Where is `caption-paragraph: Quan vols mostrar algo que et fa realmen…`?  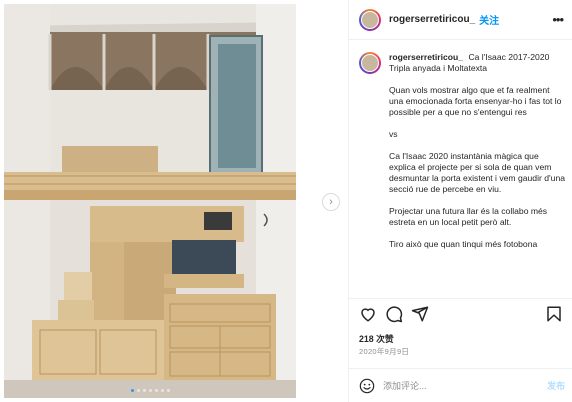
caption-paragraph: Quan vols mostrar algo que et fa realmen… is located at coordinates (475, 101).